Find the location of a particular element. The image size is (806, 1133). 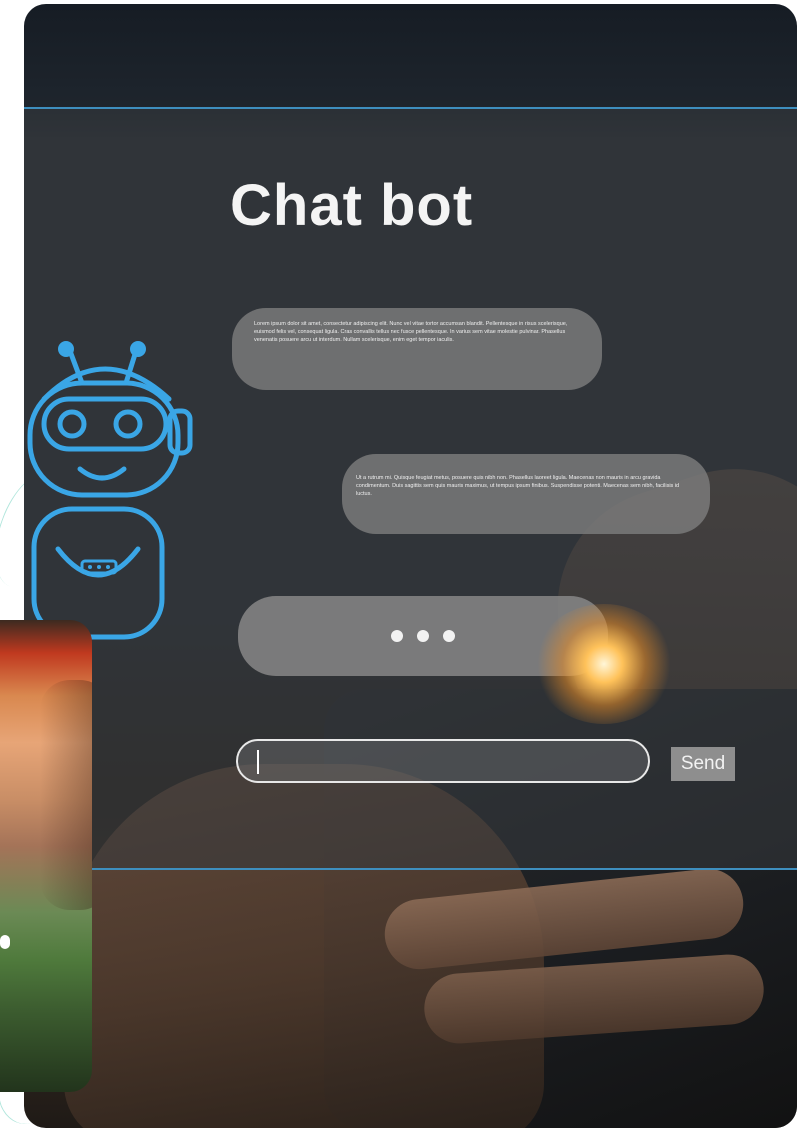

panel-bottom-border is located at coordinates (410, 869).